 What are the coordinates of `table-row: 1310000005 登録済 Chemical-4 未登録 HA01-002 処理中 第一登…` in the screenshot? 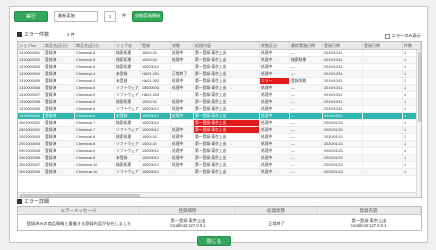 It's located at (219, 81).